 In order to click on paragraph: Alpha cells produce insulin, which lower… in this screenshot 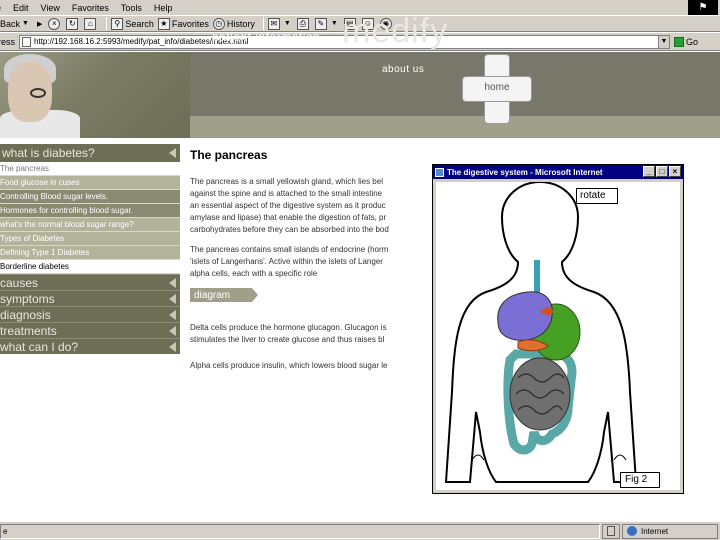, I will do `click(312, 366)`.